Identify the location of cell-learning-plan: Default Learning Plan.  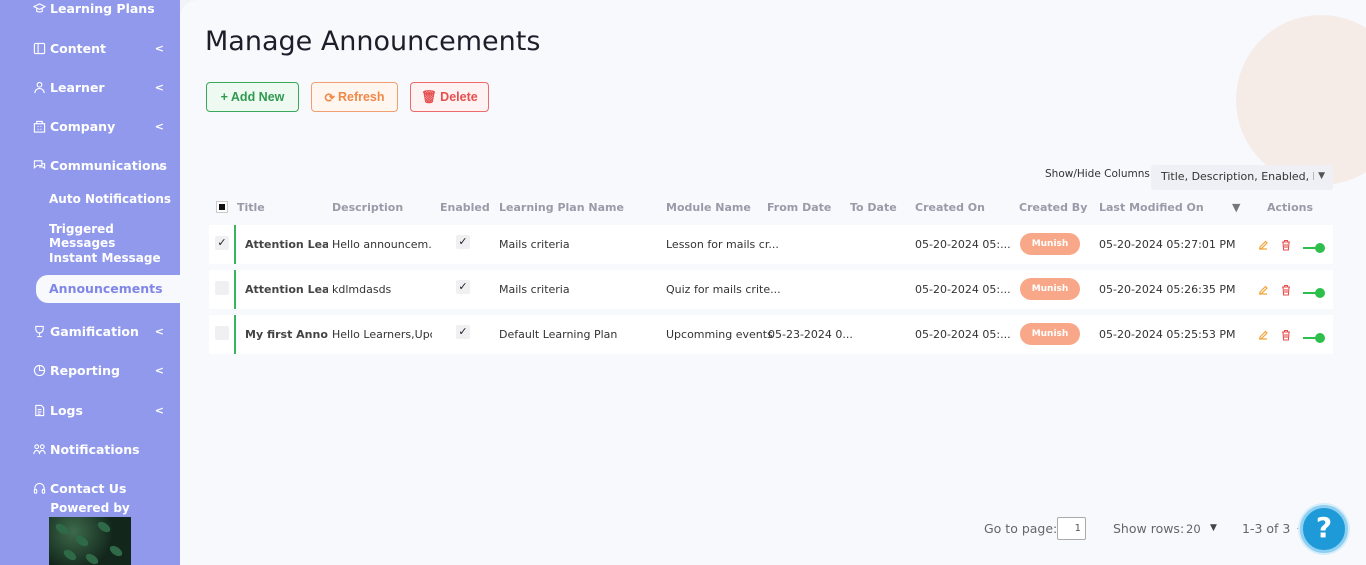
(558, 334).